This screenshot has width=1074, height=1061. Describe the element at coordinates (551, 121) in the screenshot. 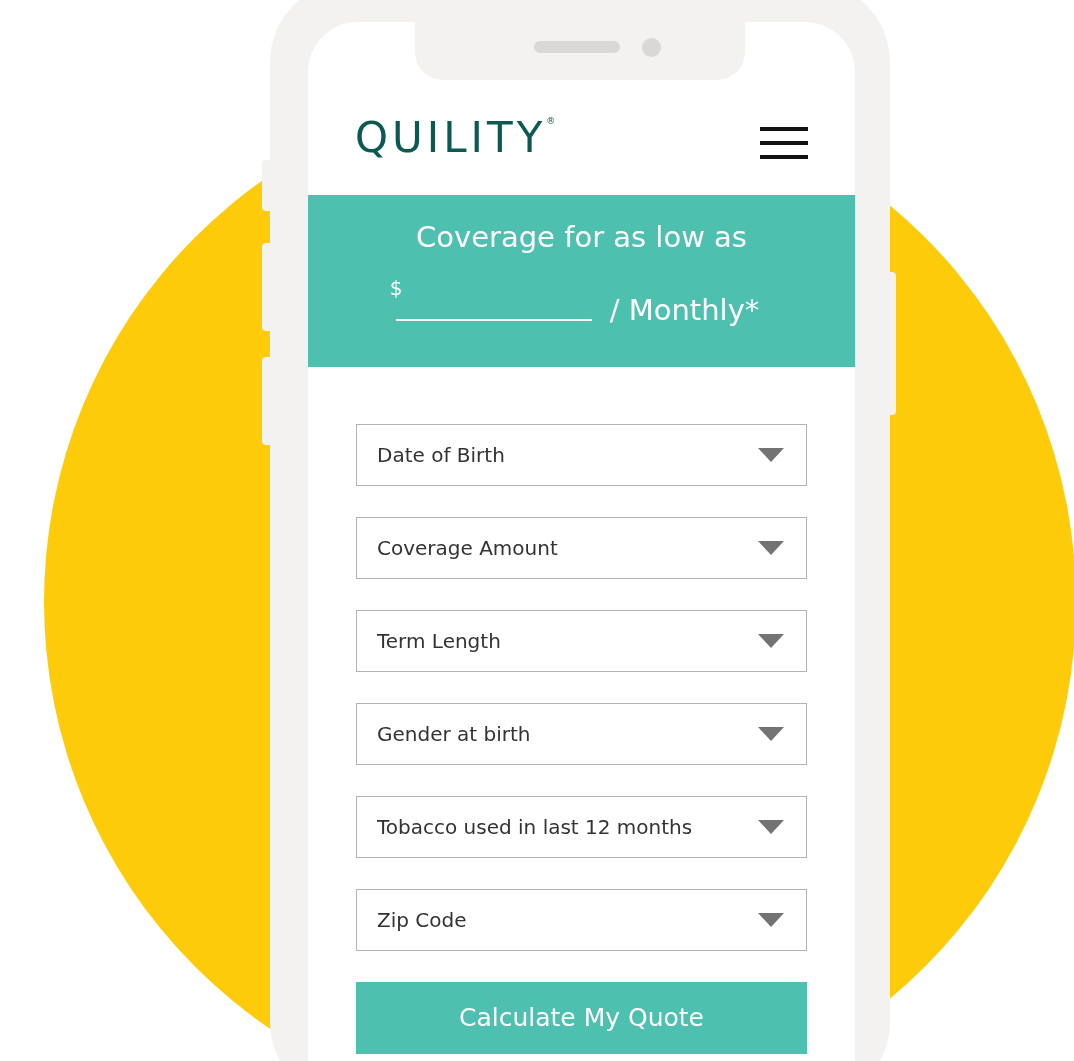

I see `registered-mark: ®` at that location.